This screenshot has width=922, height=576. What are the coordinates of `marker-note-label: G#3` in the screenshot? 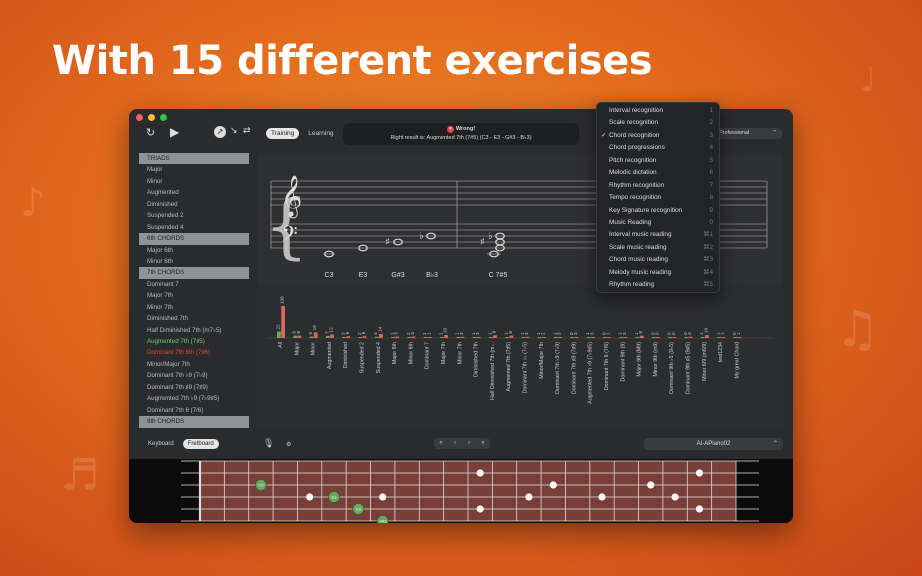 It's located at (383, 521).